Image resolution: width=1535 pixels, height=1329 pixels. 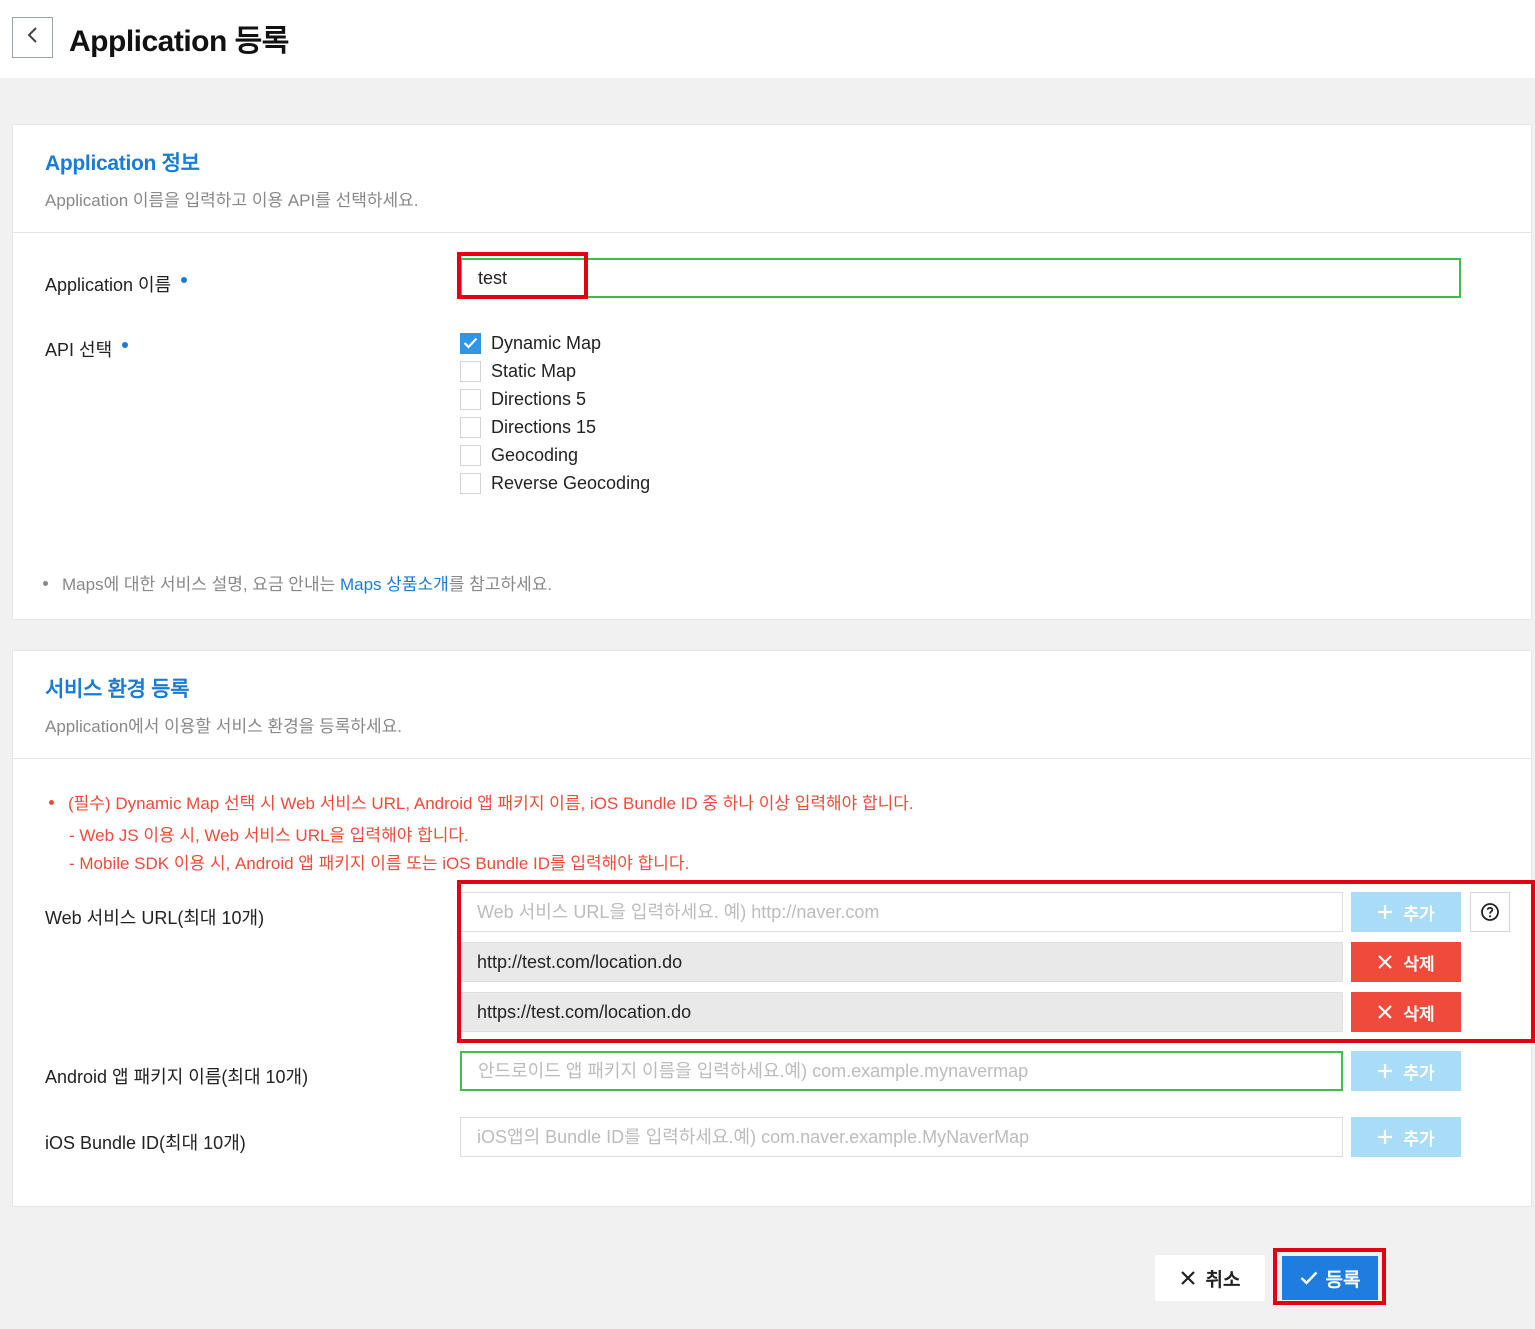 I want to click on submit-label: 등록, so click(x=1343, y=1280).